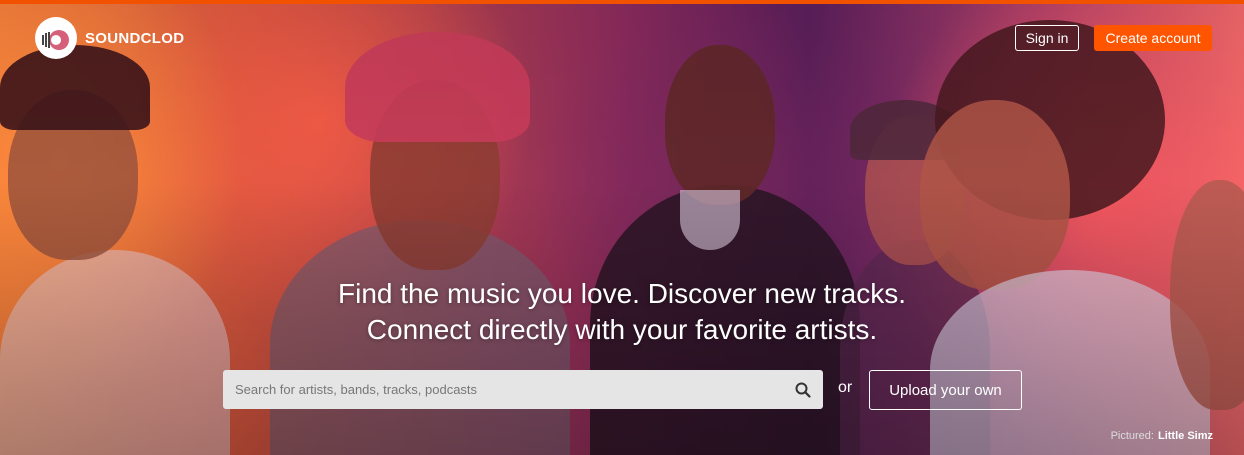 This screenshot has height=455, width=1244. Describe the element at coordinates (845, 387) in the screenshot. I see `or-separator: or` at that location.